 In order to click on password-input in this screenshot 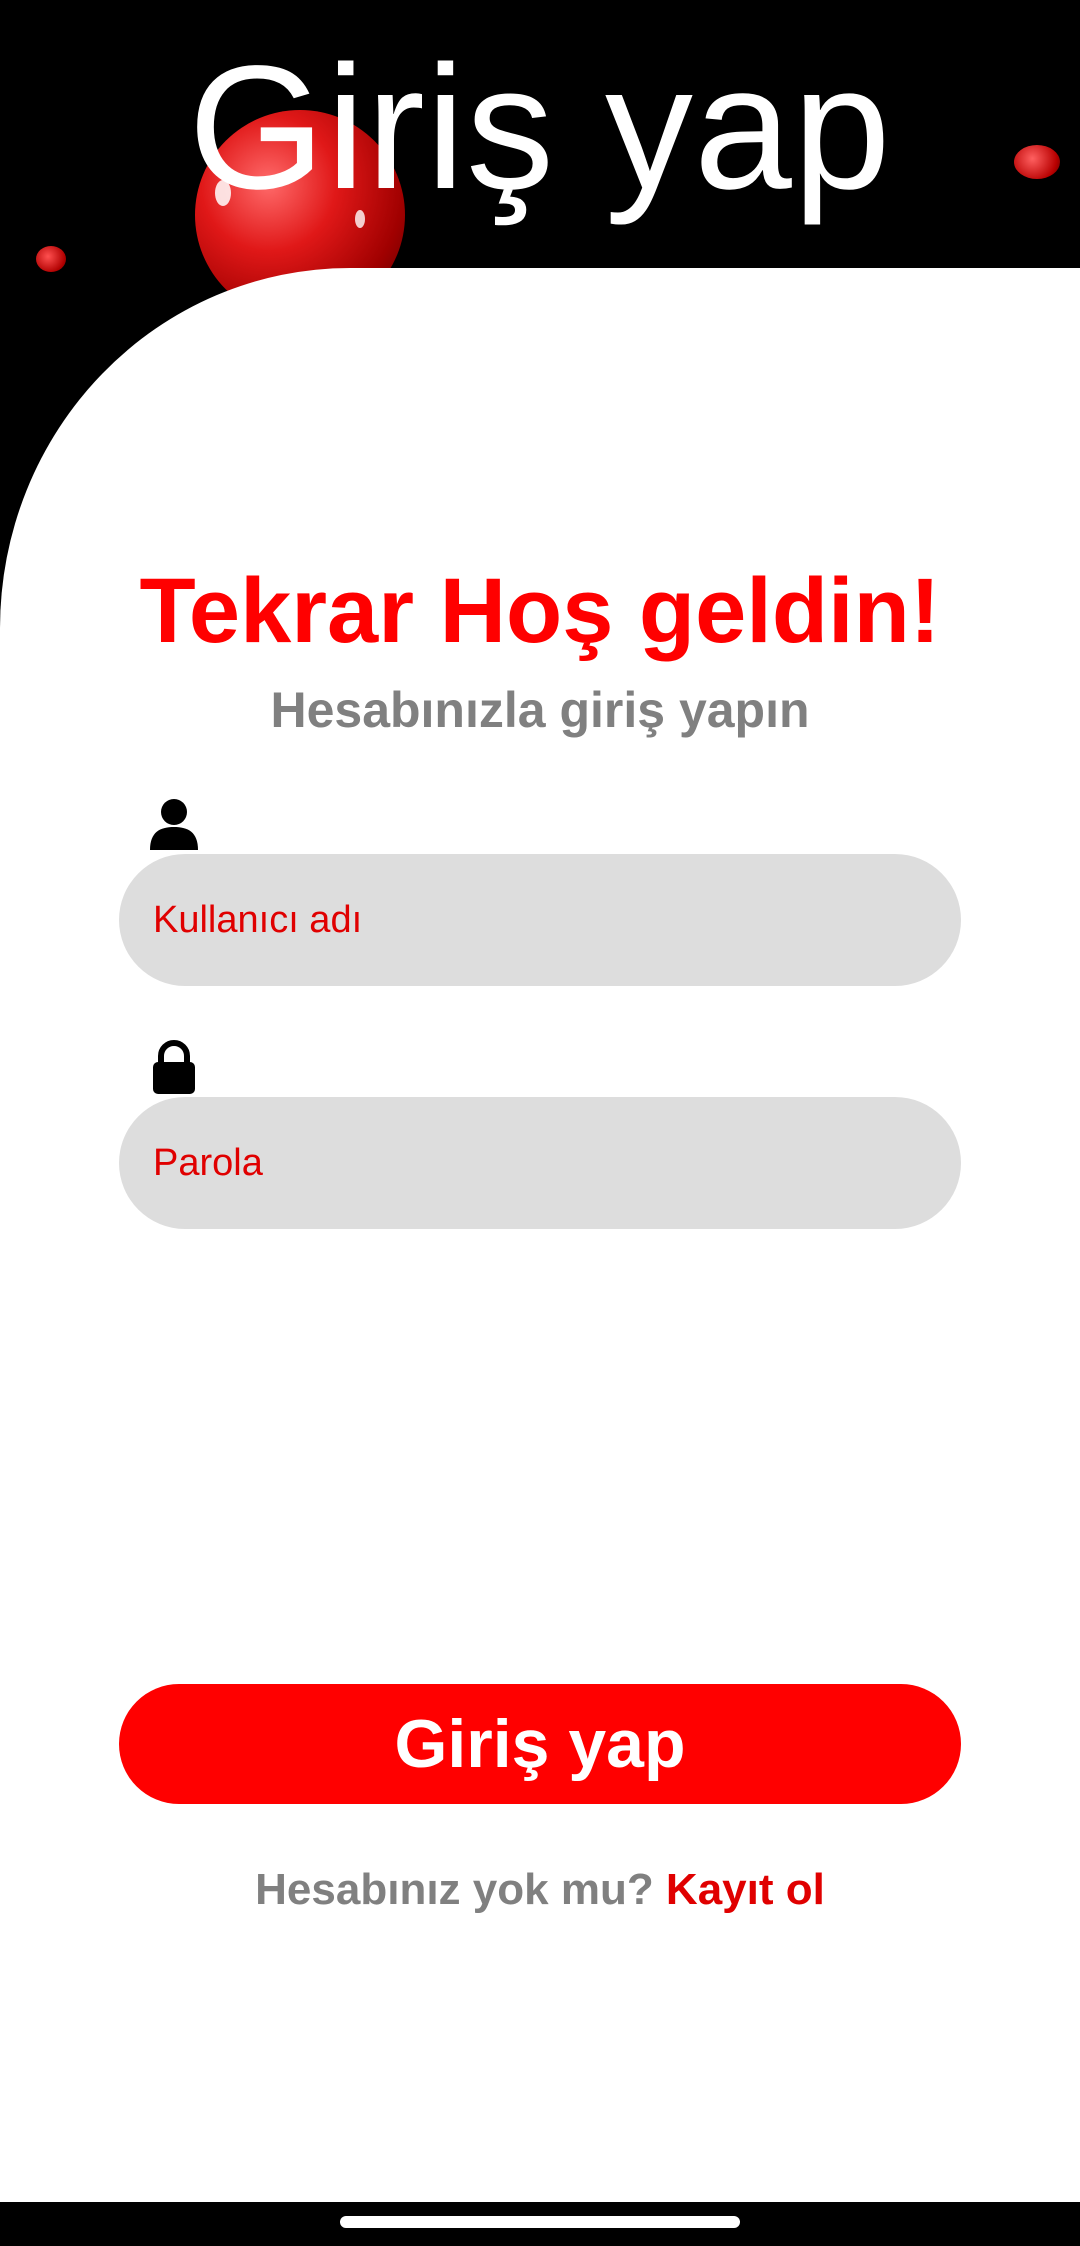, I will do `click(540, 1163)`.